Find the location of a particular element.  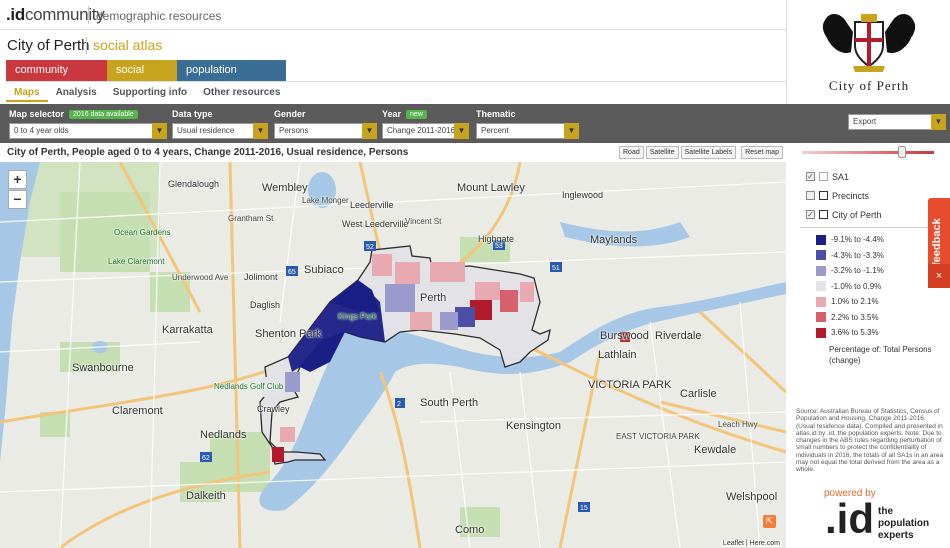

place-label: Lake Monger is located at coordinates (325, 200).